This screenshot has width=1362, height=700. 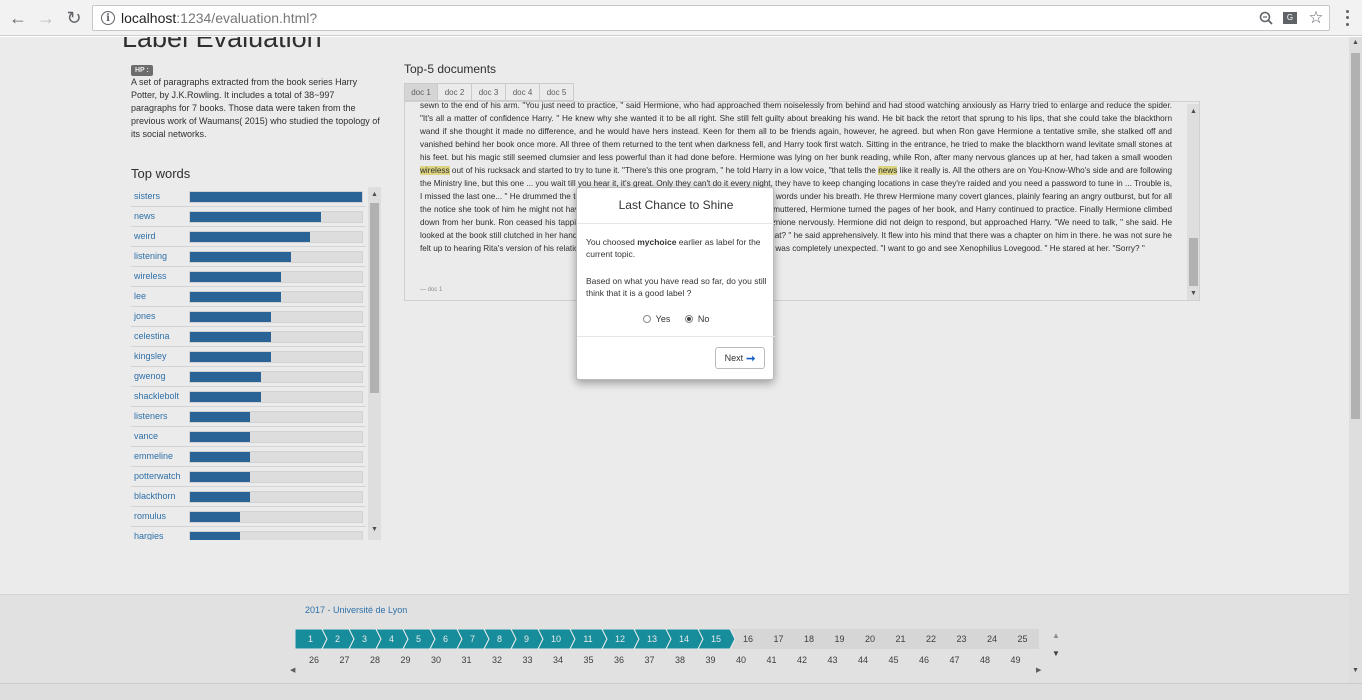 I want to click on yes-radio: Yes, so click(x=656, y=319).